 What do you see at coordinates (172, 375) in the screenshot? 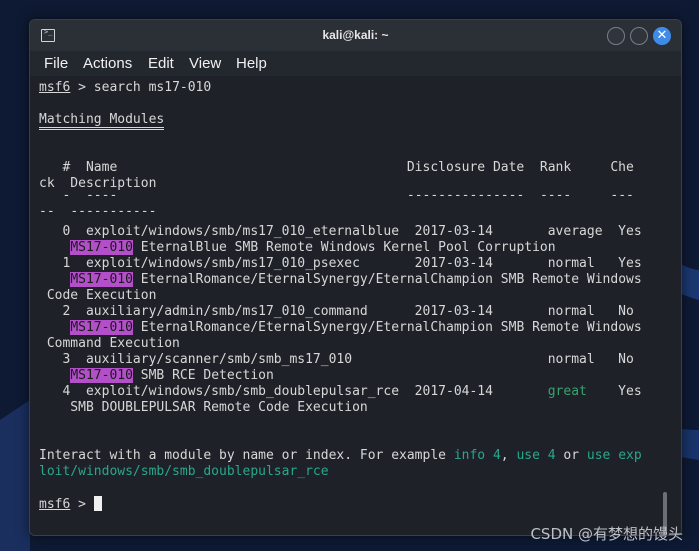
I see `module-description: MS17-010 SMB RCE Detection` at bounding box center [172, 375].